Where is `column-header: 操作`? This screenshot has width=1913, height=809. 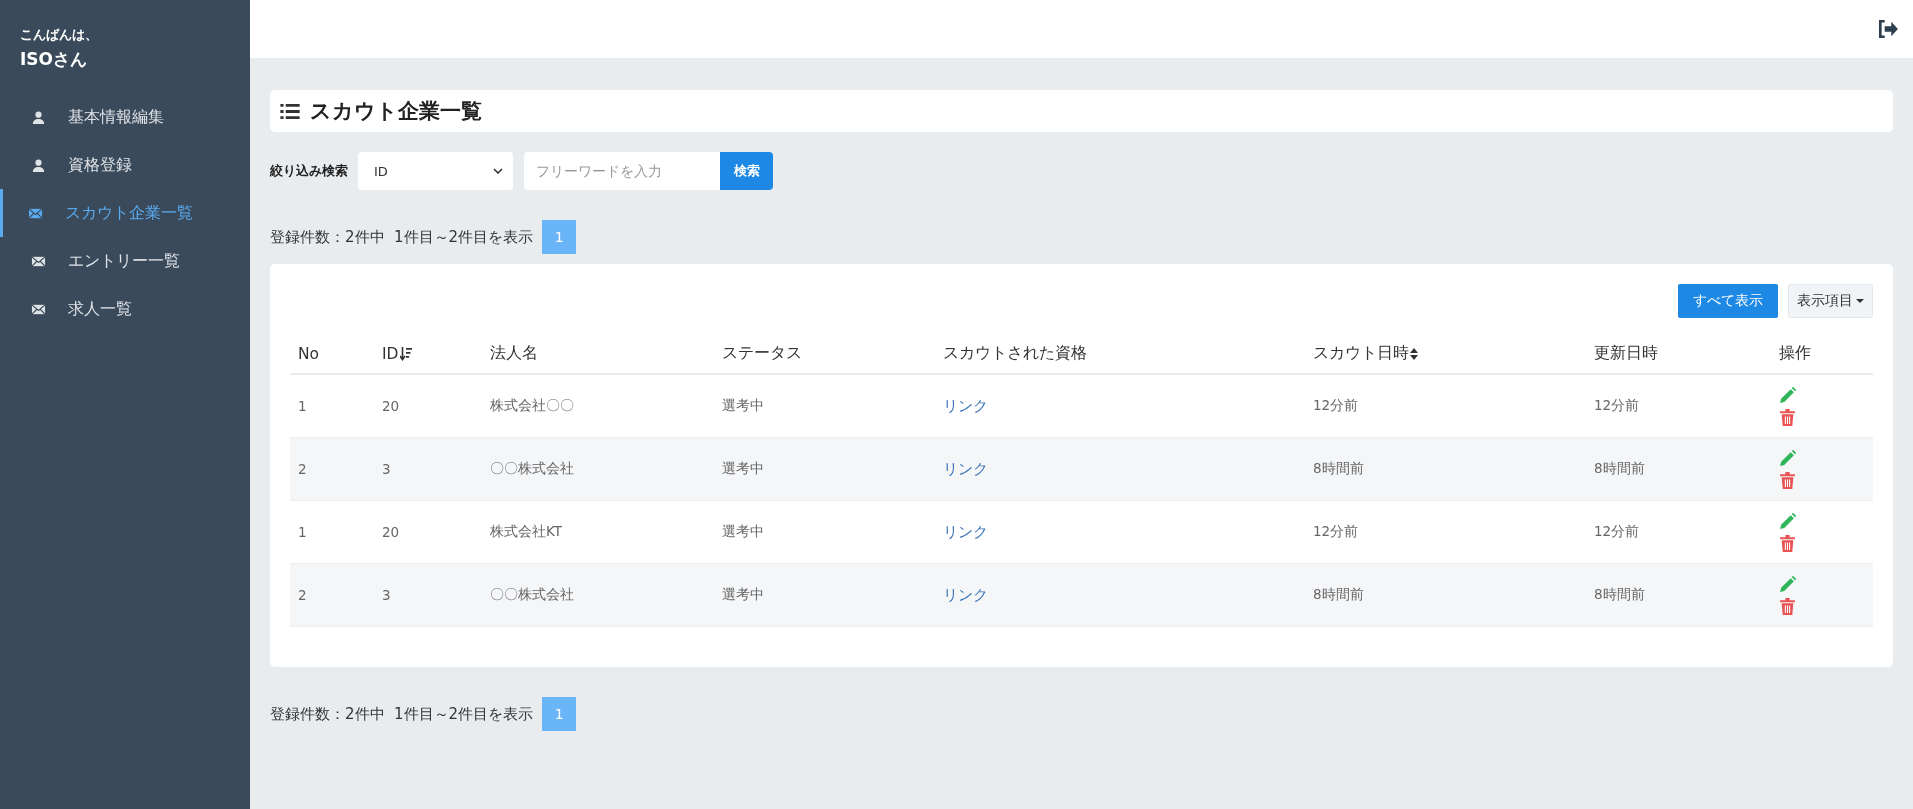 column-header: 操作 is located at coordinates (1822, 354).